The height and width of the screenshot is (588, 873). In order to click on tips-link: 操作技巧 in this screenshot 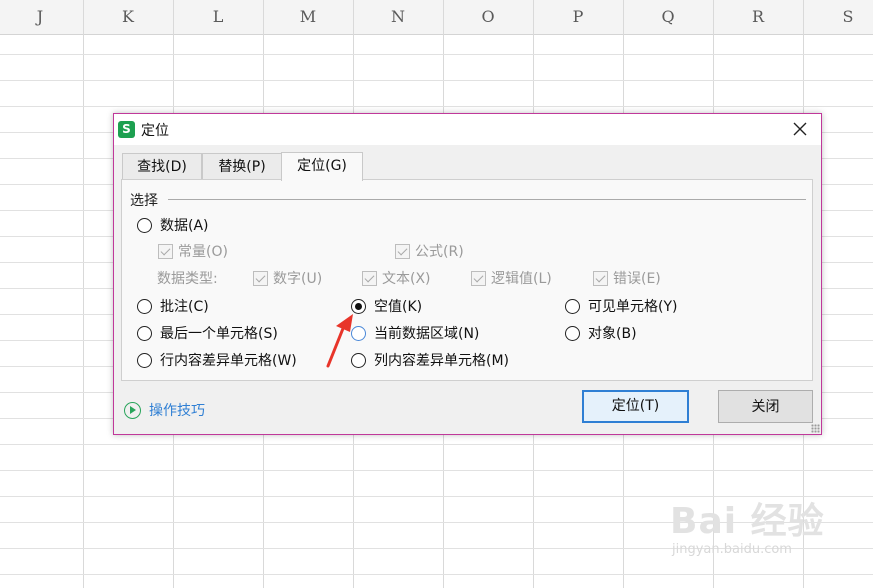, I will do `click(164, 411)`.